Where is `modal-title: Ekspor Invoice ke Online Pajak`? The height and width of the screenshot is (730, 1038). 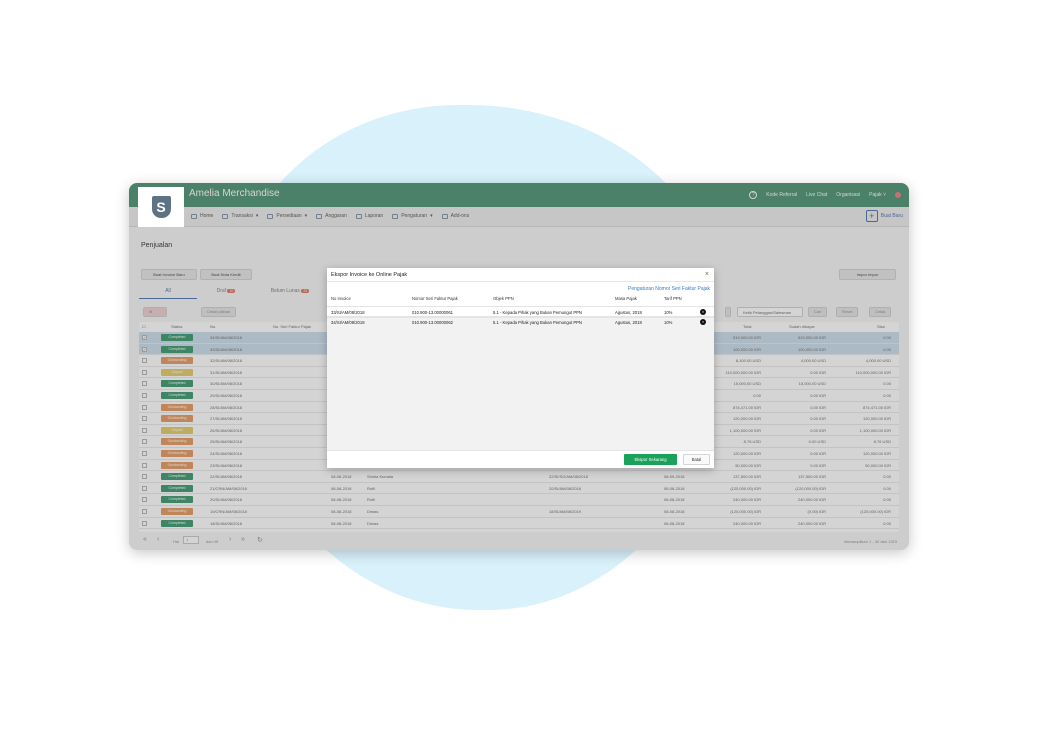 modal-title: Ekspor Invoice ke Online Pajak is located at coordinates (369, 275).